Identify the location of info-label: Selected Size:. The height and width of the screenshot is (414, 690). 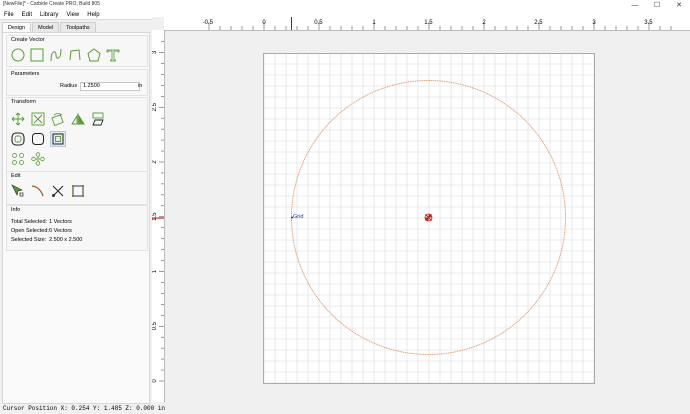
(29, 240).